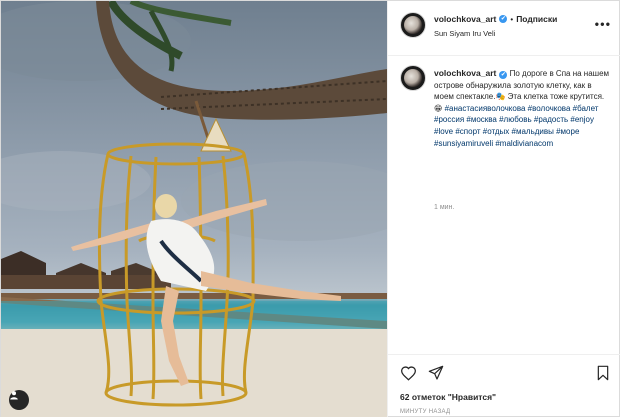 This screenshot has height=417, width=620. Describe the element at coordinates (413, 25) in the screenshot. I see `avatar` at that location.